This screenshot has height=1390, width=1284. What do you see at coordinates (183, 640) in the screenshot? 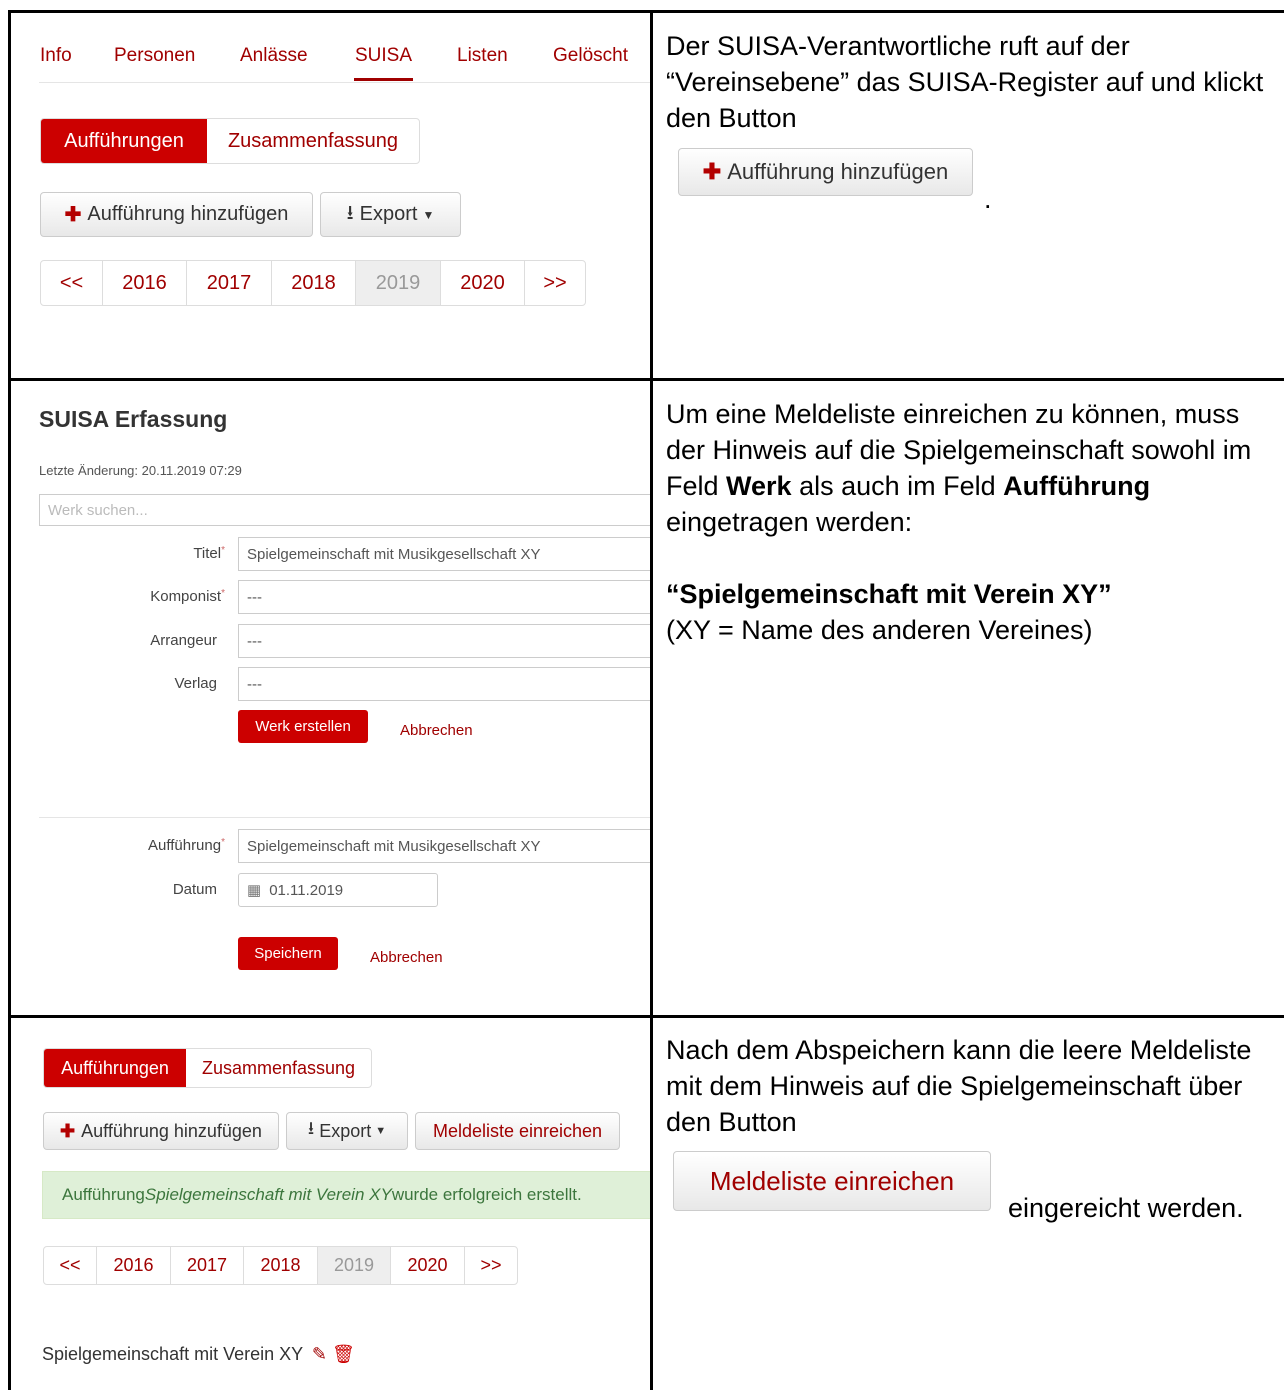
I see `arranger-label: Arrangeur` at bounding box center [183, 640].